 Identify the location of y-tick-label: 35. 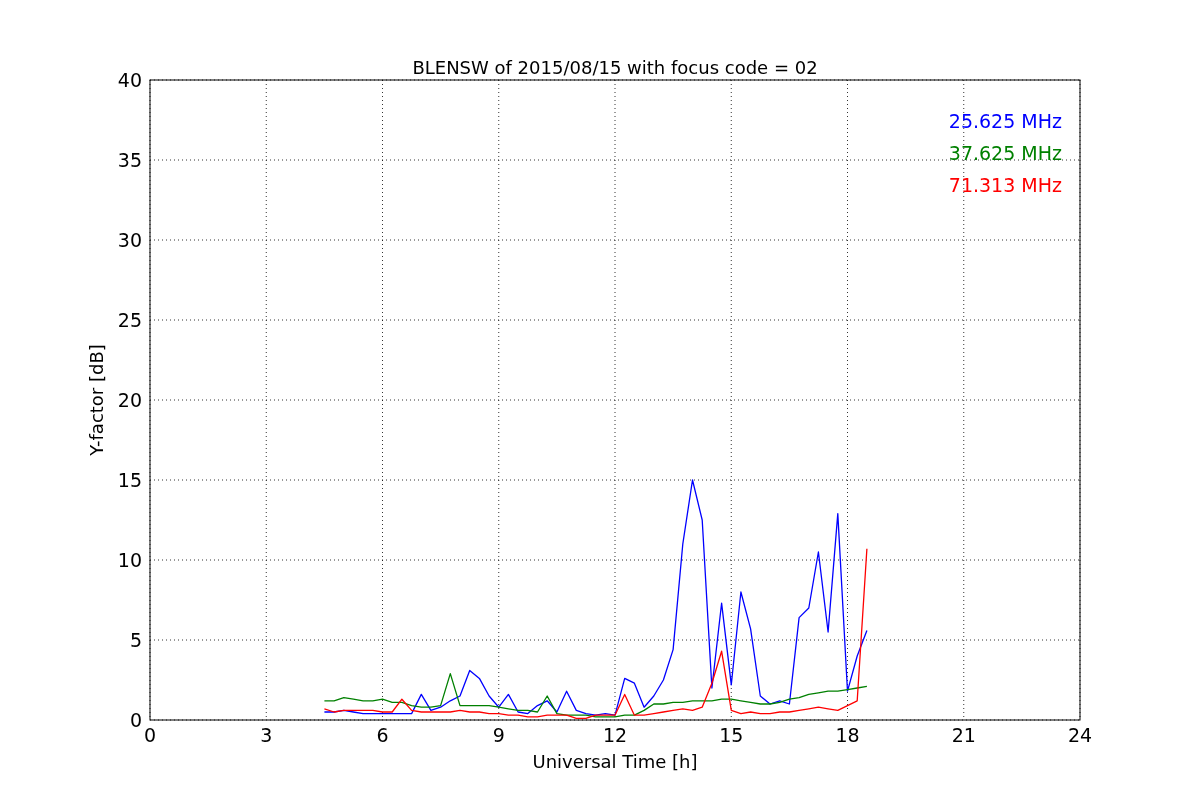
(129, 160).